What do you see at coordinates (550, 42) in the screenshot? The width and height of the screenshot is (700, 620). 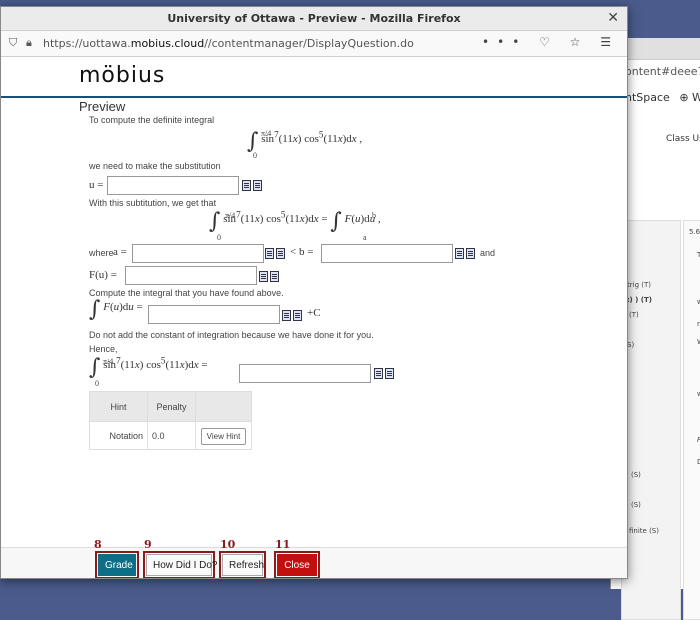 I see `url-bar-icons: ••• ♡ ☆ ☰` at bounding box center [550, 42].